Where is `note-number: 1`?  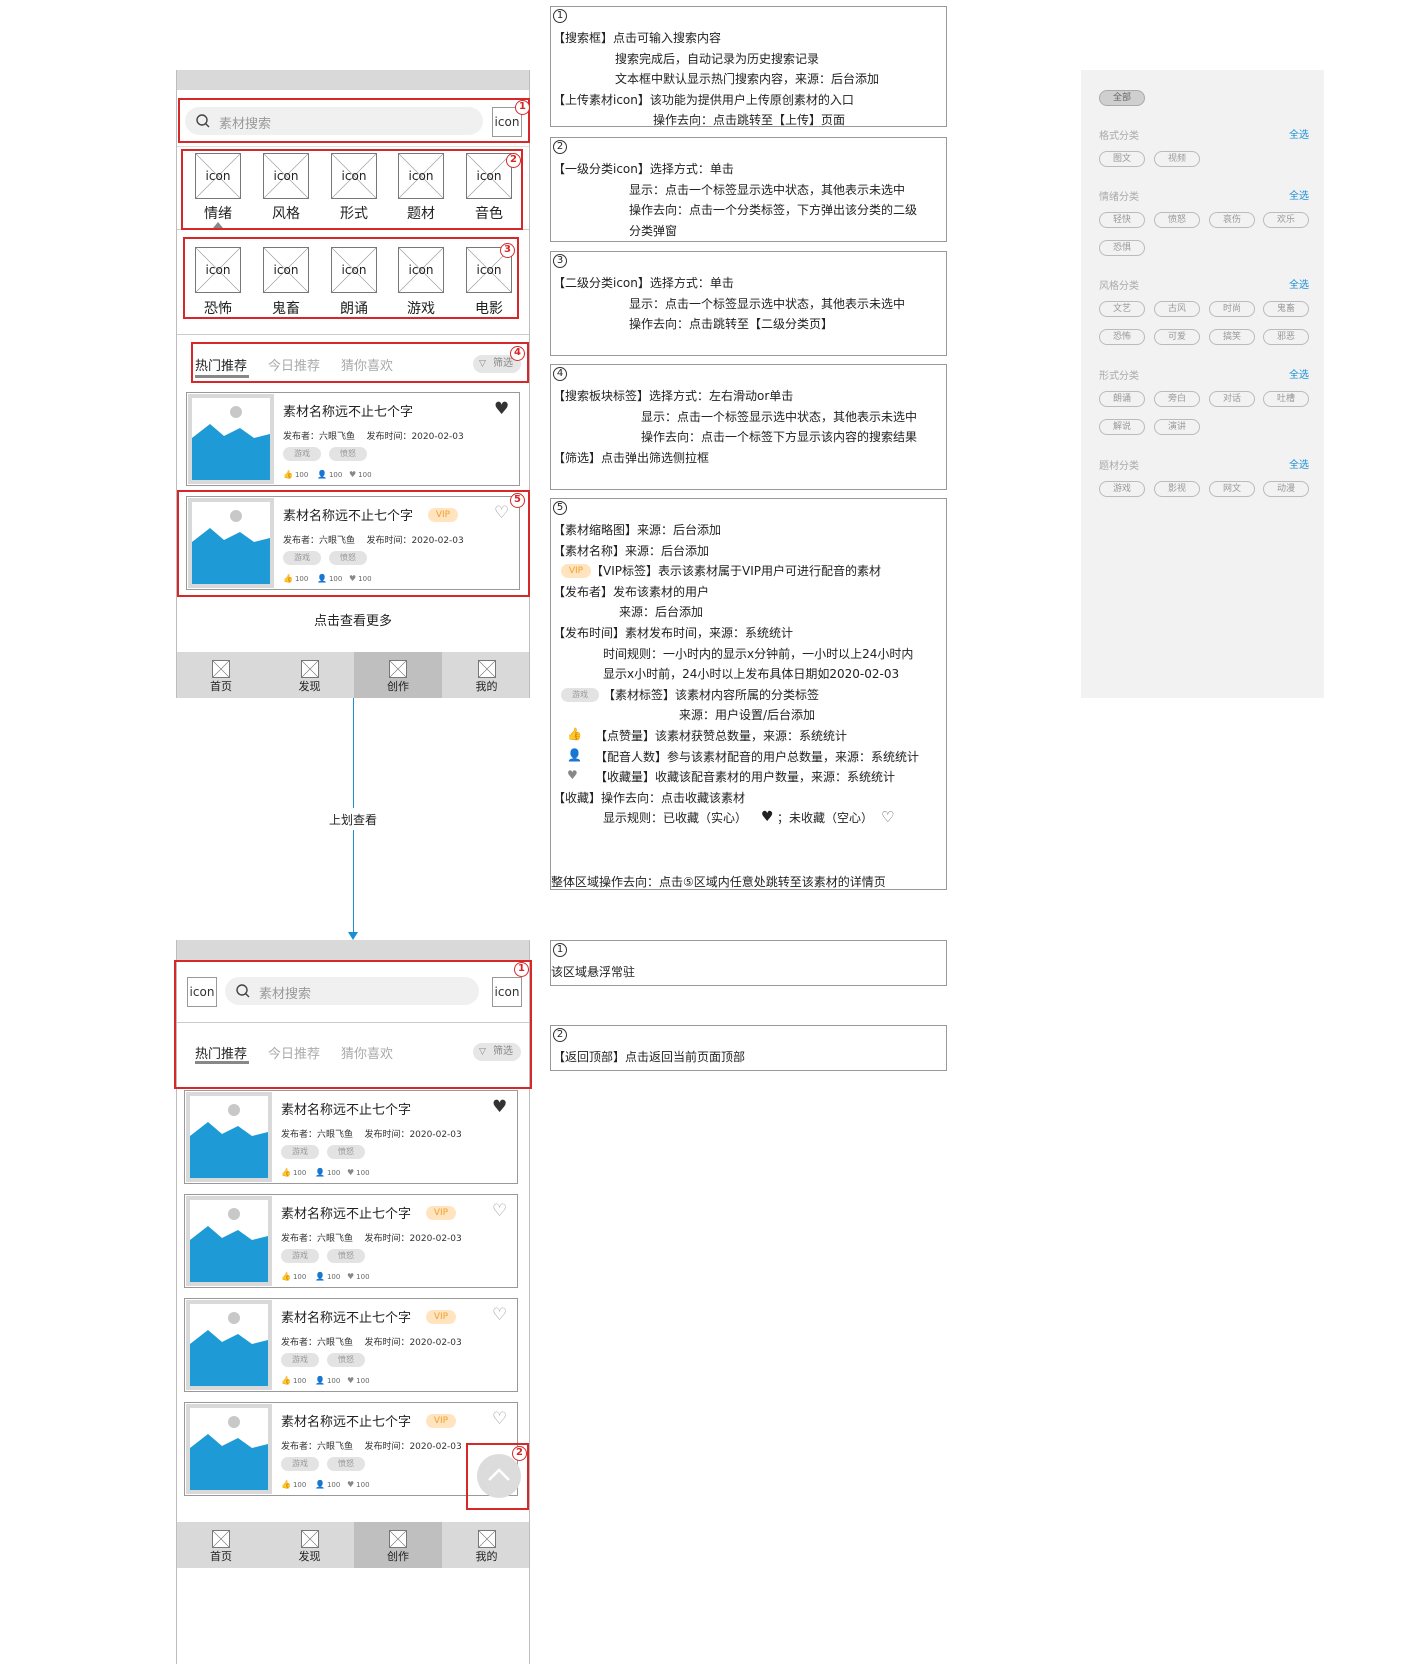
note-number: 1 is located at coordinates (560, 950).